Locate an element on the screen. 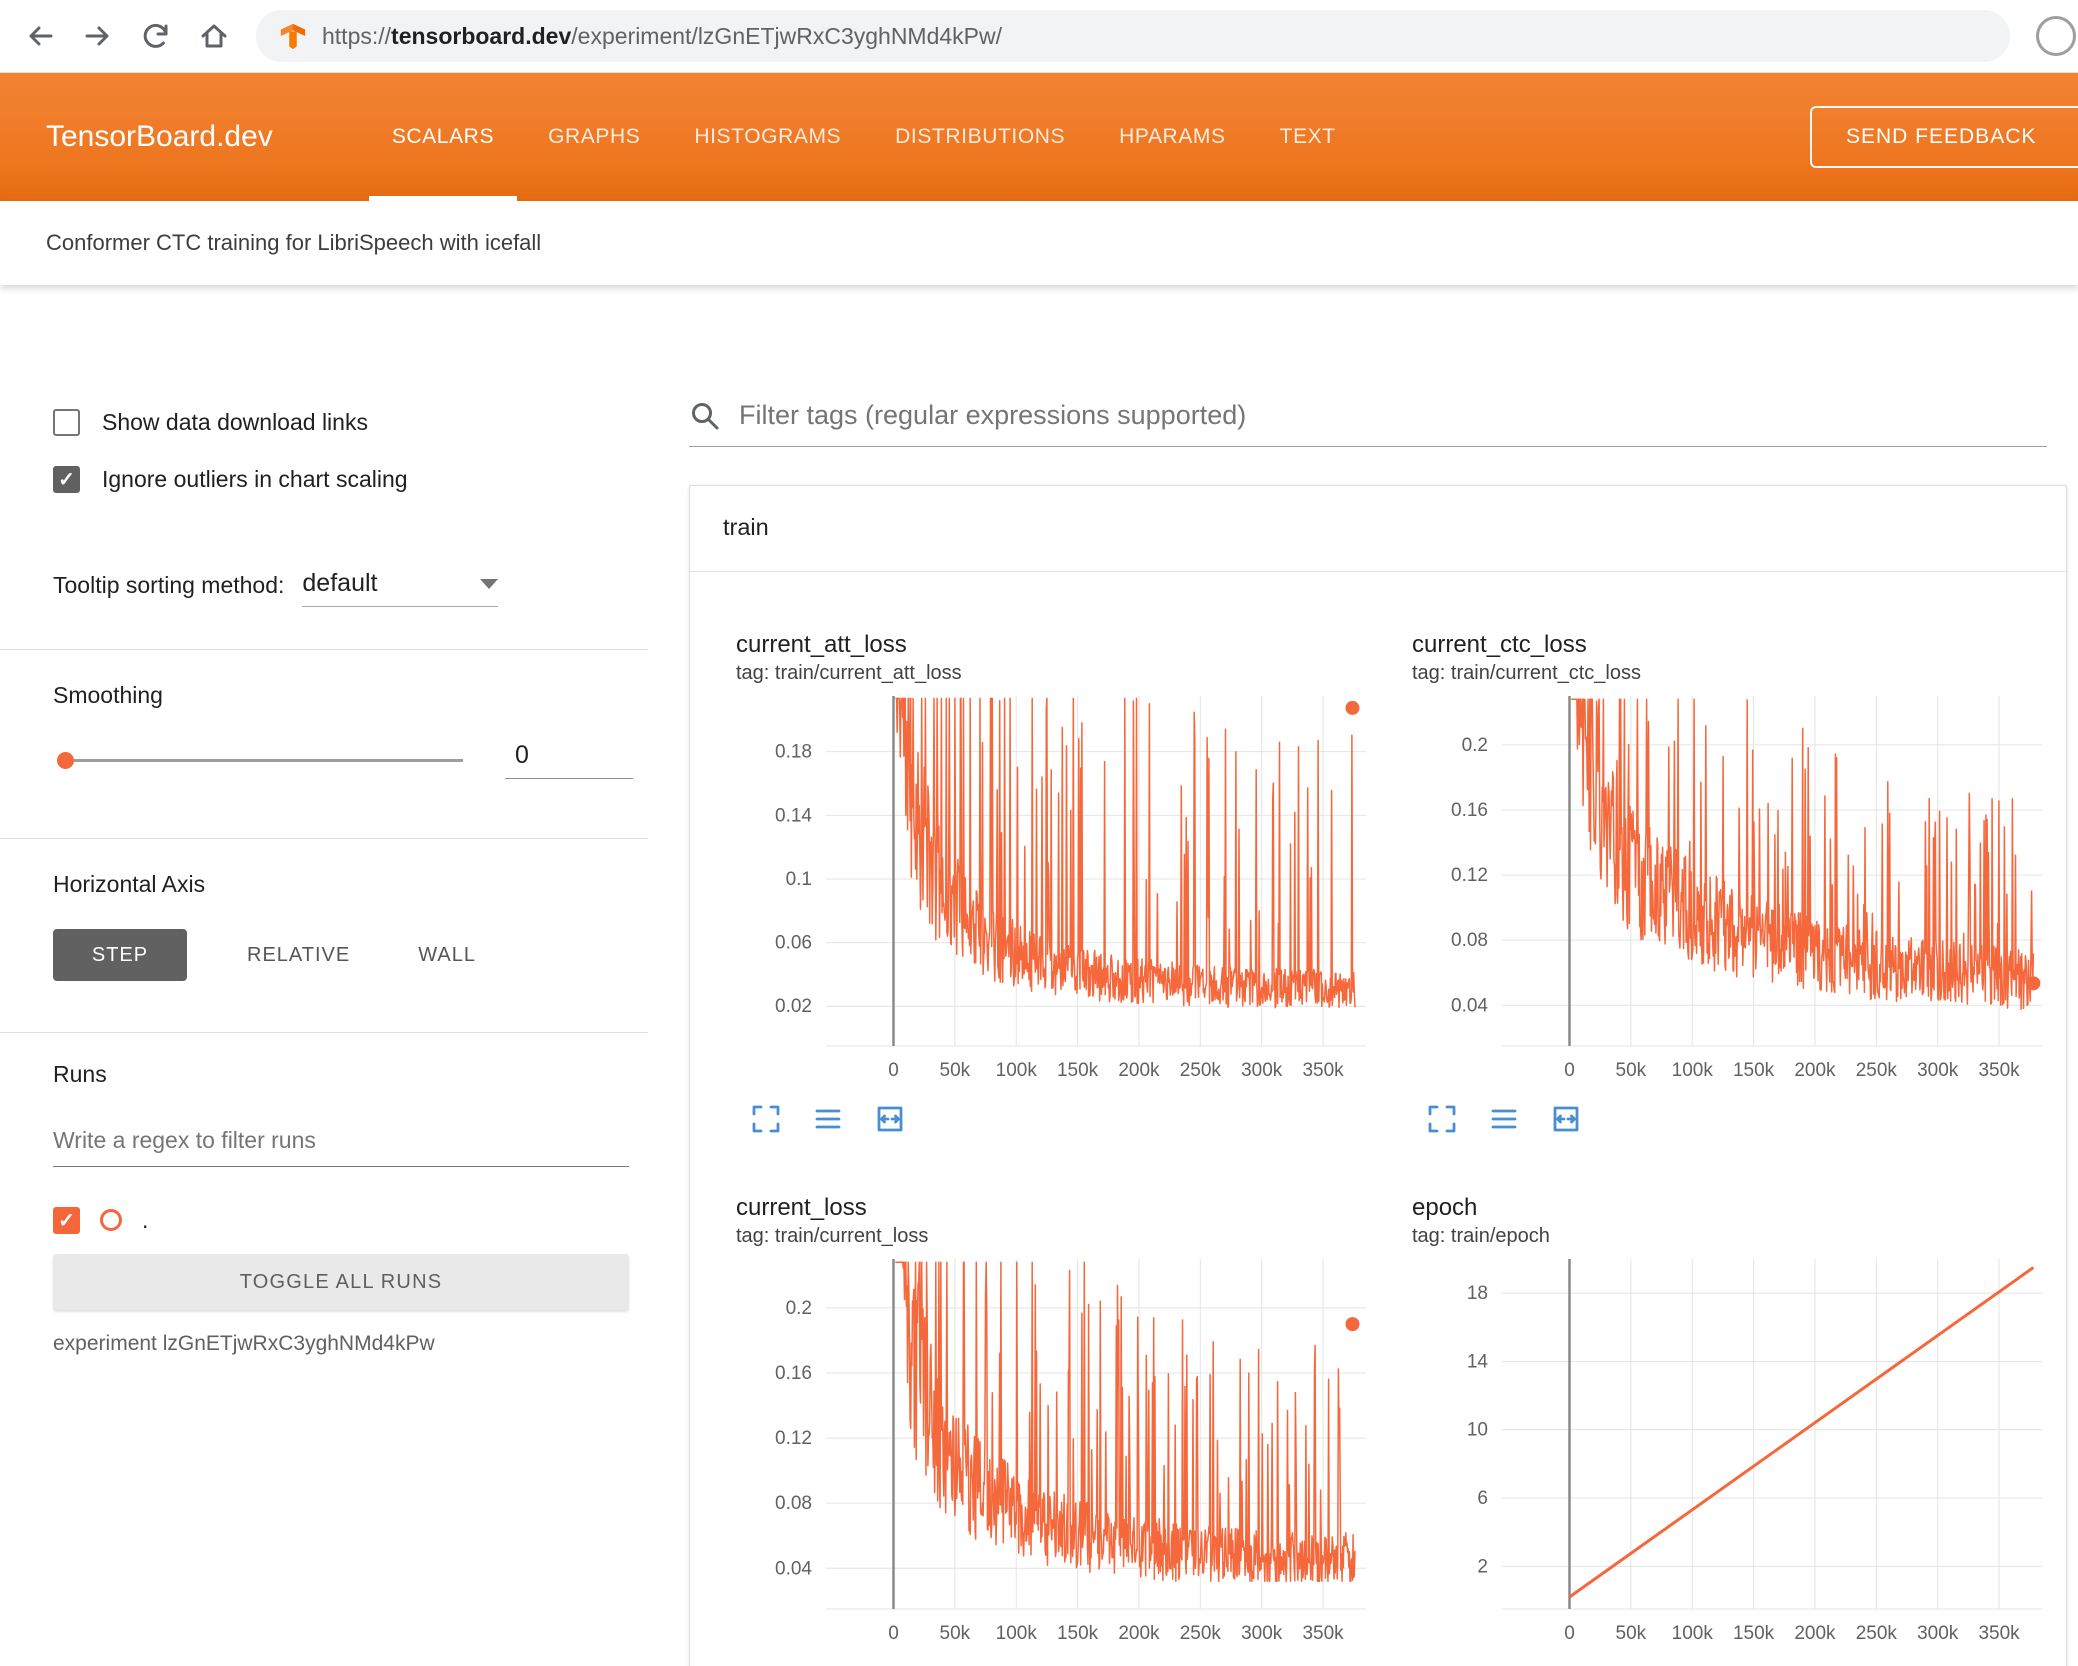 This screenshot has height=1666, width=2078. tooltip-sort-row: Tooltip sorting method: default is located at coordinates (343, 584).